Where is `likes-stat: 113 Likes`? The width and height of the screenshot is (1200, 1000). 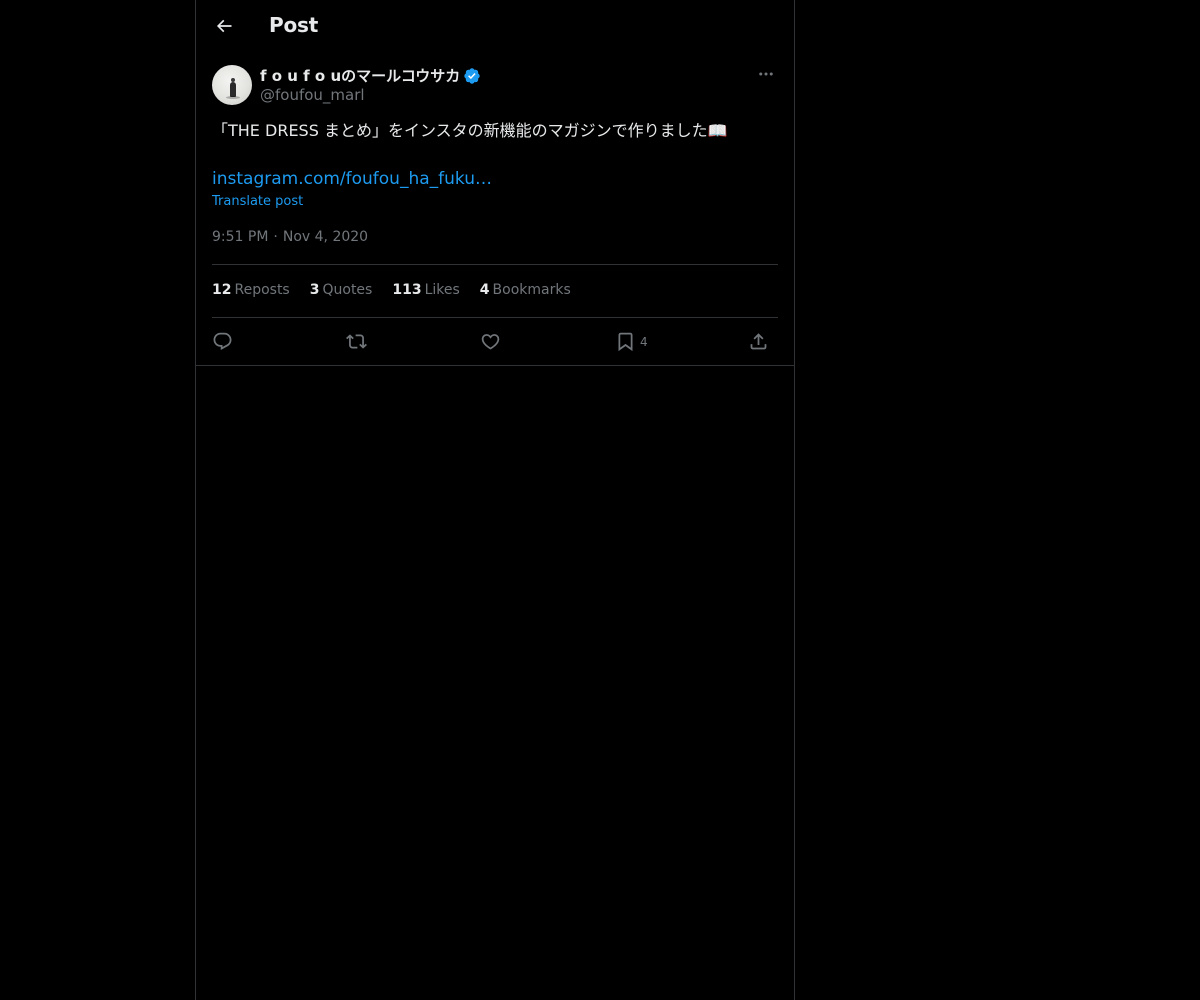 likes-stat: 113 Likes is located at coordinates (425, 290).